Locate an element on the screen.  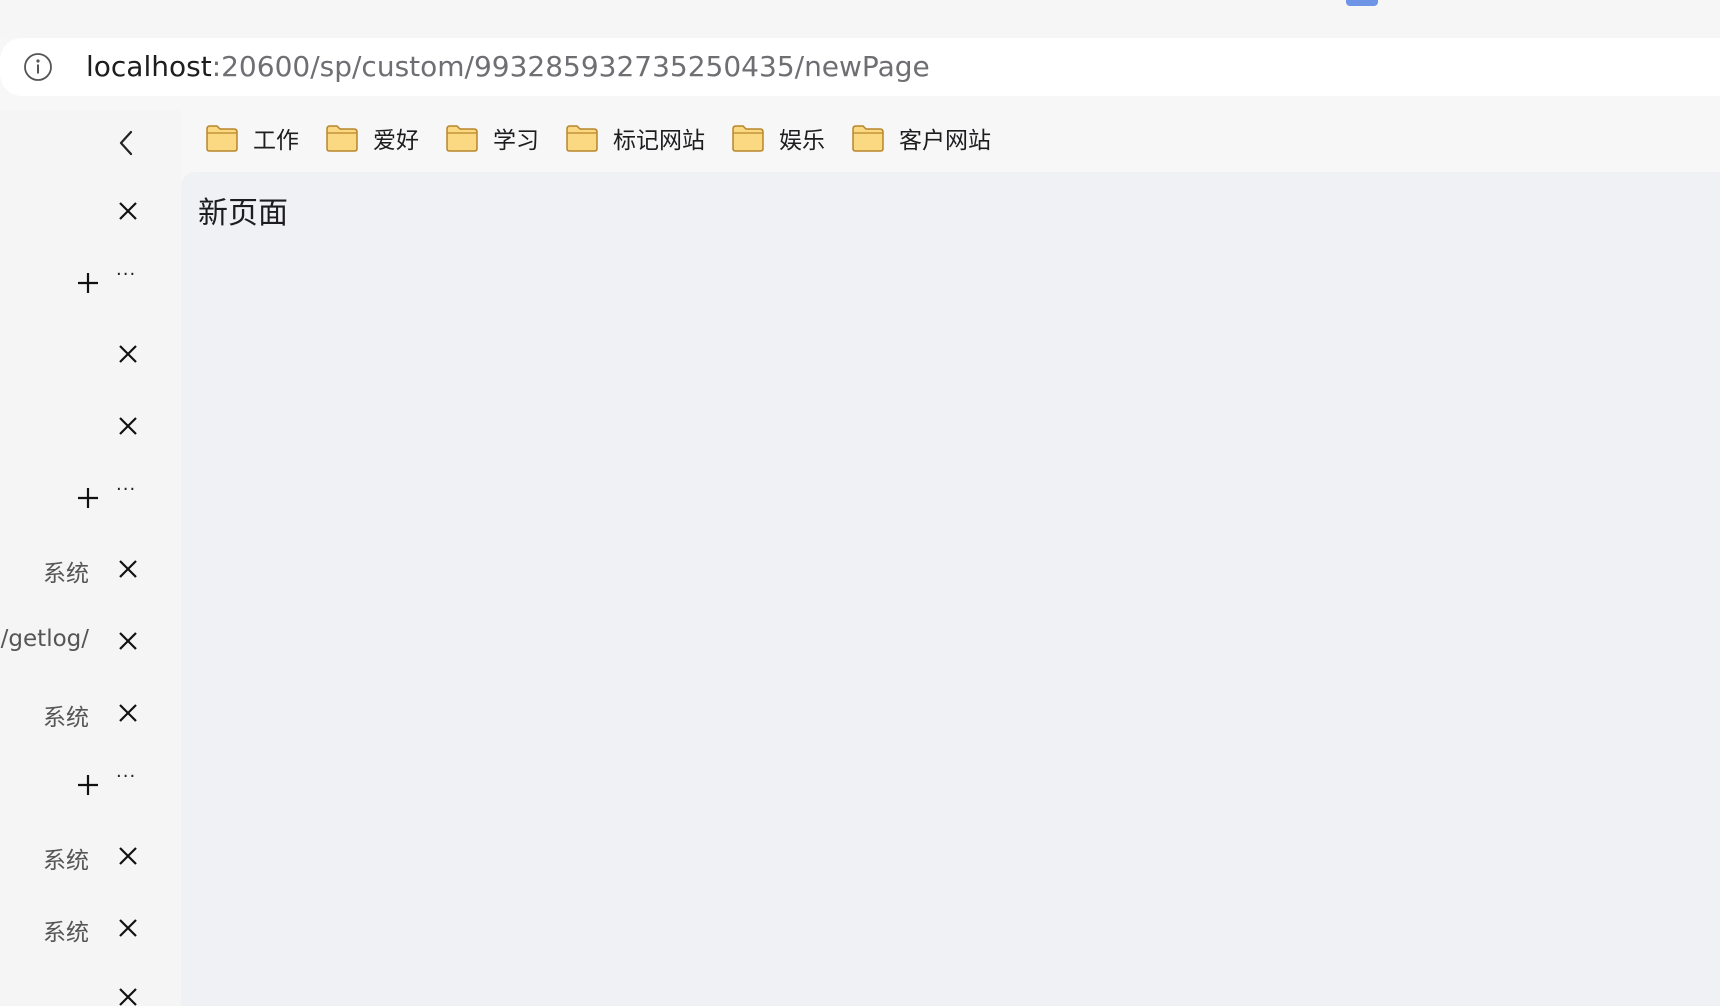
bookmark-label: 客户网站 is located at coordinates (945, 141).